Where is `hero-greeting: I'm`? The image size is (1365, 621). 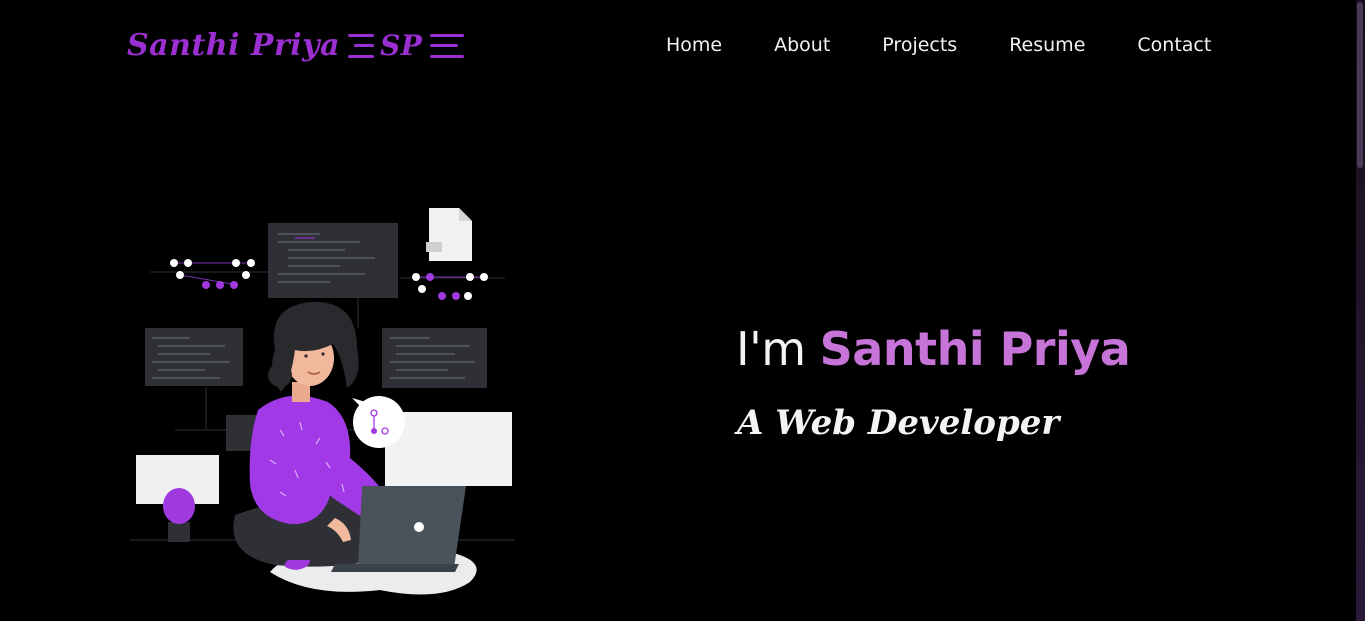
hero-greeting: I'm is located at coordinates (771, 349).